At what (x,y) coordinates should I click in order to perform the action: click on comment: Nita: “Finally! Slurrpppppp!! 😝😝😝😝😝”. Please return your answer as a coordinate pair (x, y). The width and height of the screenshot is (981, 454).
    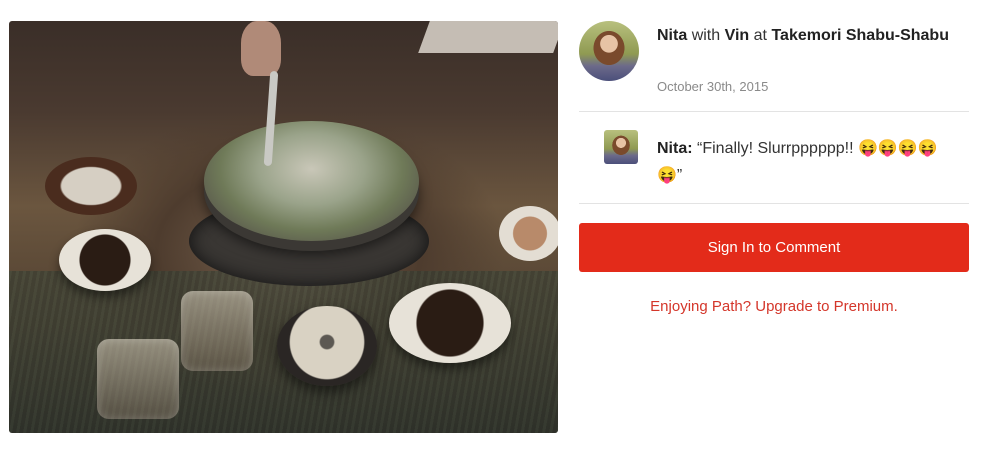
    Looking at the image, I should click on (807, 162).